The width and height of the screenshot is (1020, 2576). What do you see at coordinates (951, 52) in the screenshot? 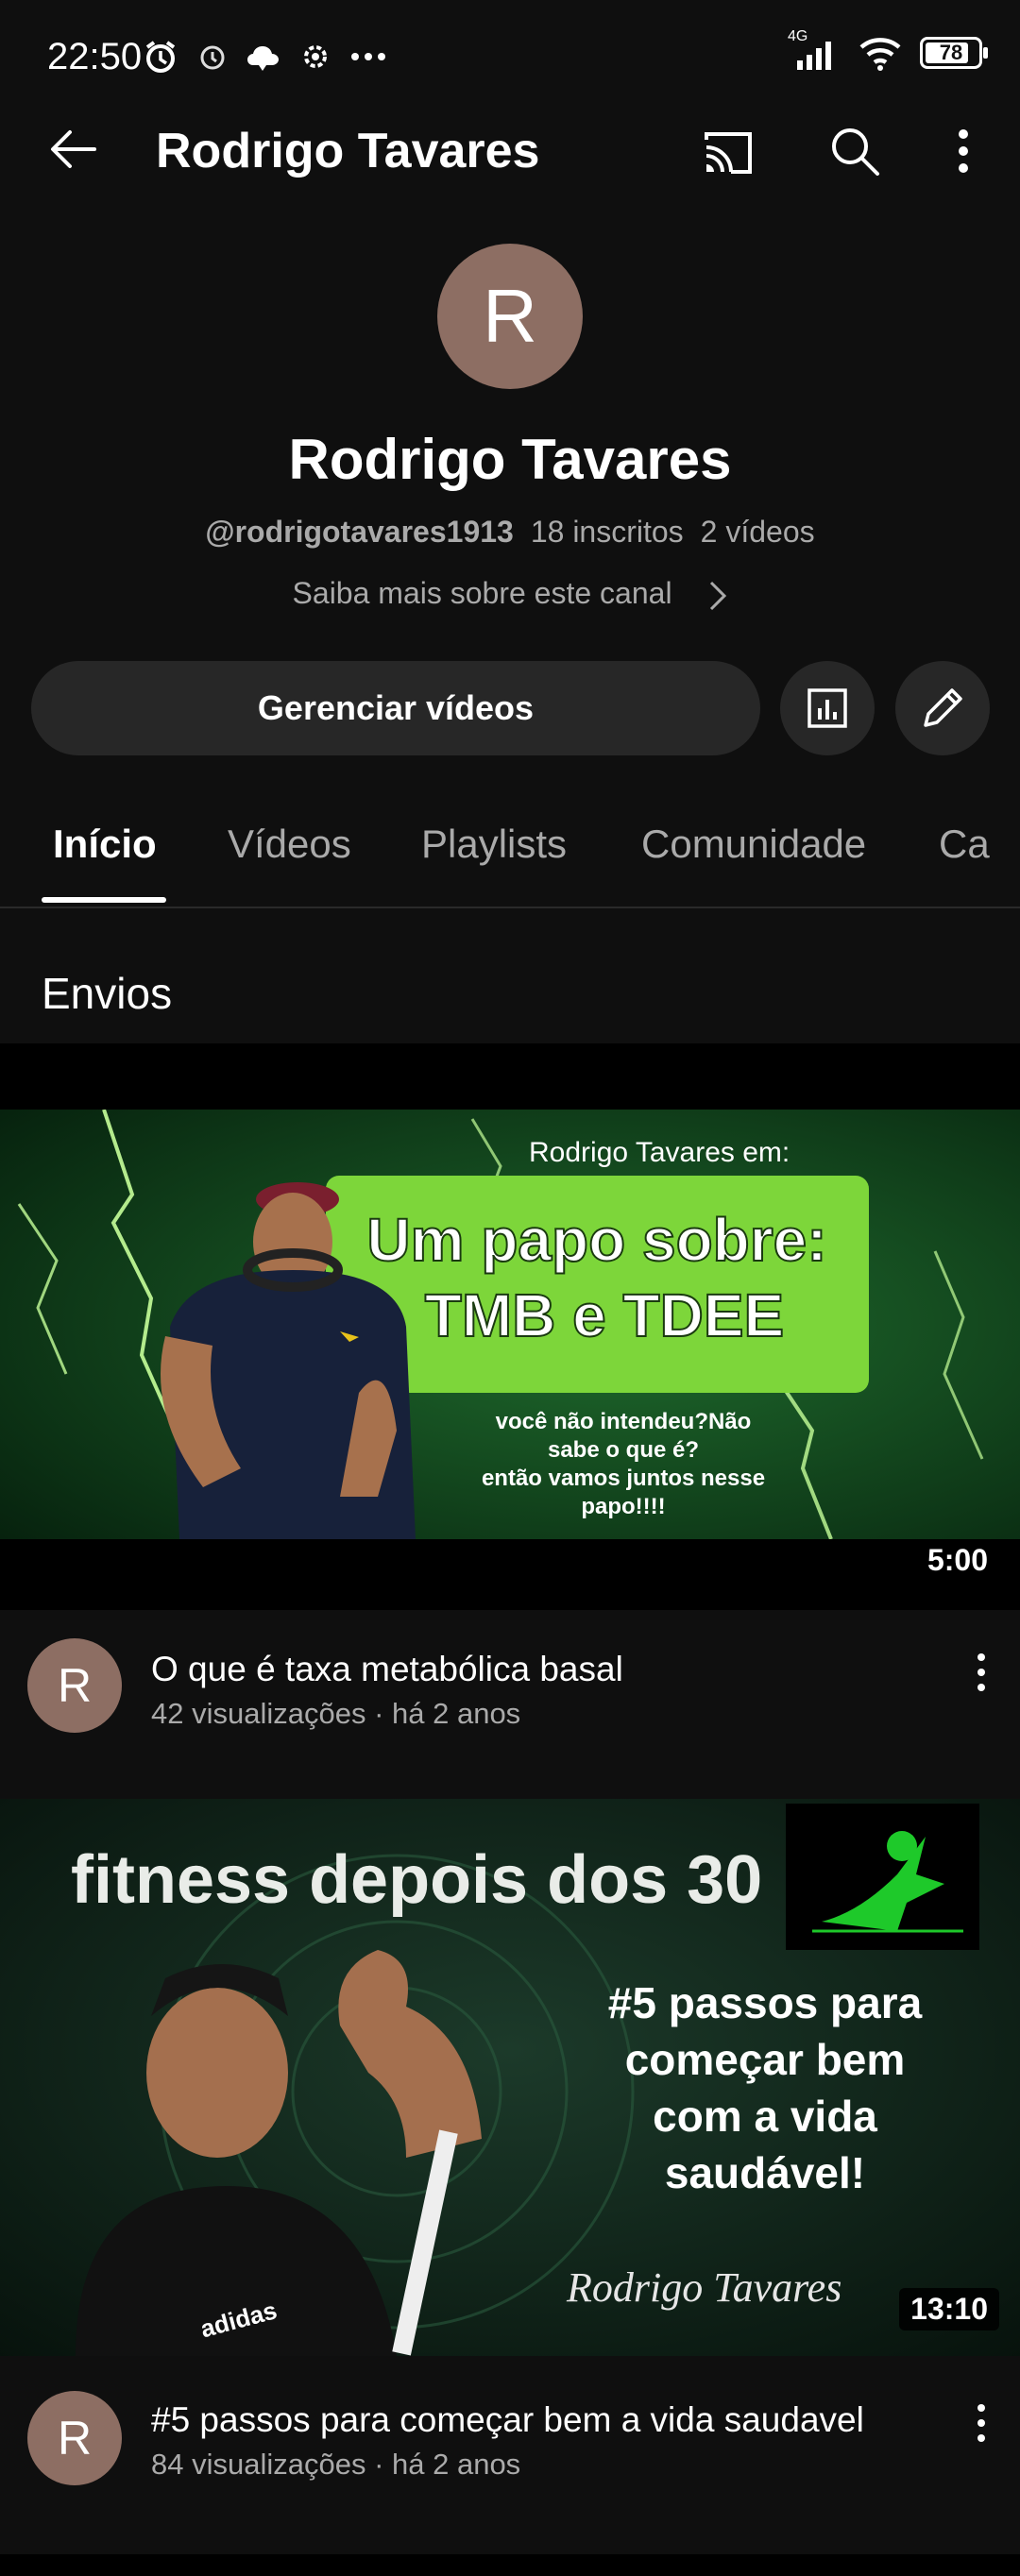
I see `battery-level: 78` at bounding box center [951, 52].